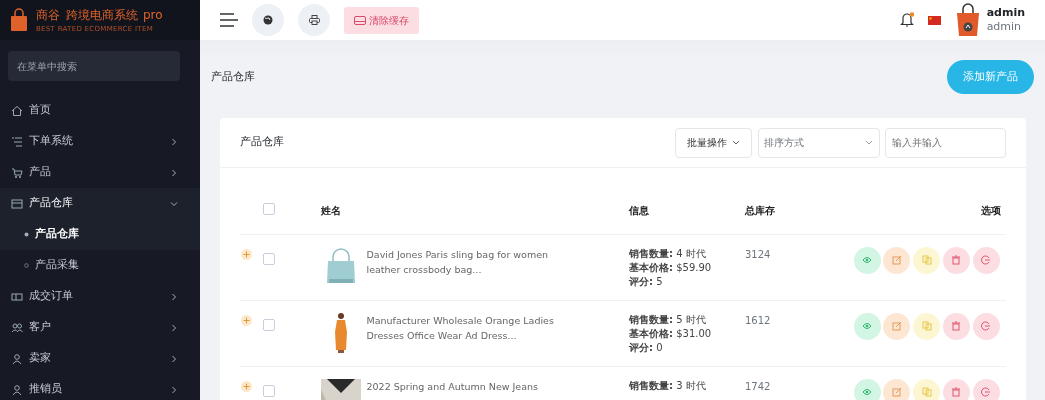  I want to click on bell-icon, so click(907, 20).